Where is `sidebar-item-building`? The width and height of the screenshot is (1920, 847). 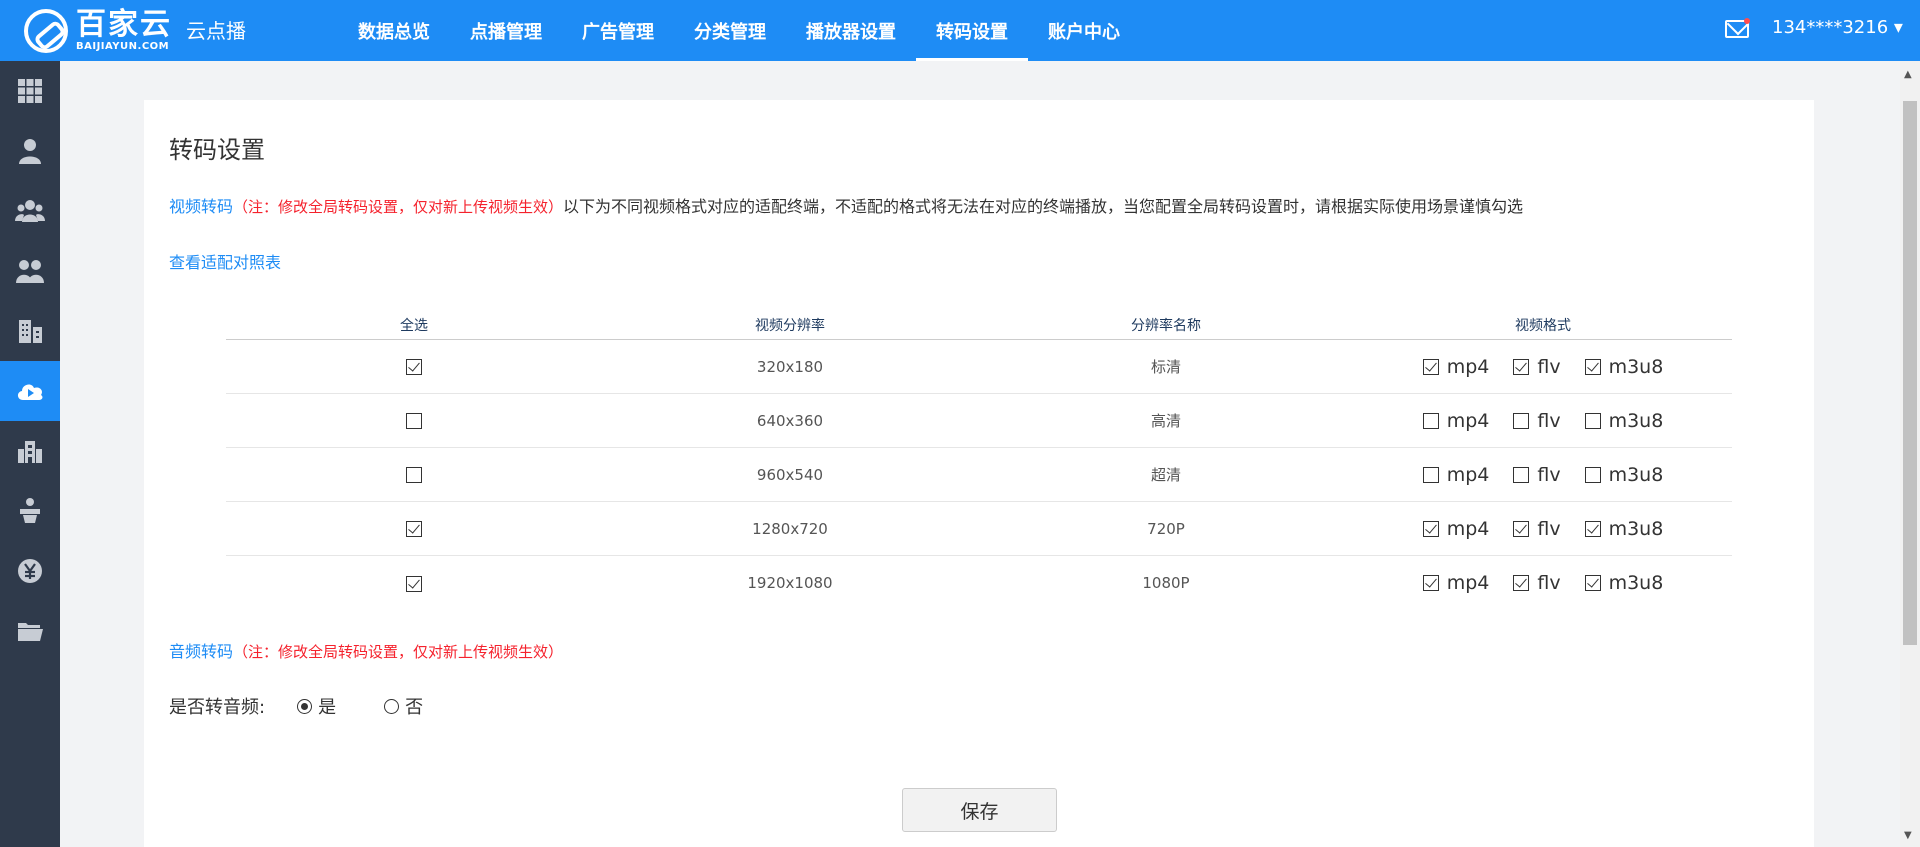 sidebar-item-building is located at coordinates (30, 331).